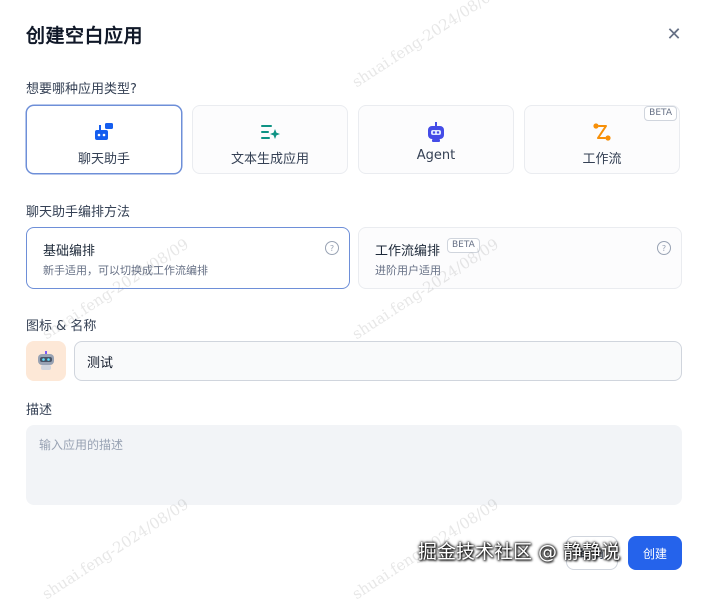 The image size is (709, 603). Describe the element at coordinates (674, 34) in the screenshot. I see `close-icon: ✕` at that location.